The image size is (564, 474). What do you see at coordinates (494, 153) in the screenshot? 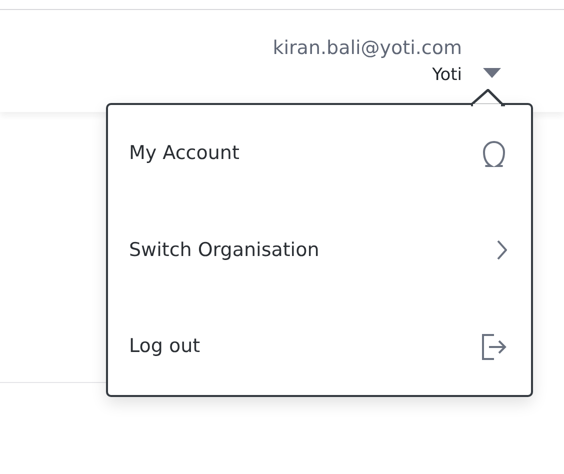
I see `user-icon` at bounding box center [494, 153].